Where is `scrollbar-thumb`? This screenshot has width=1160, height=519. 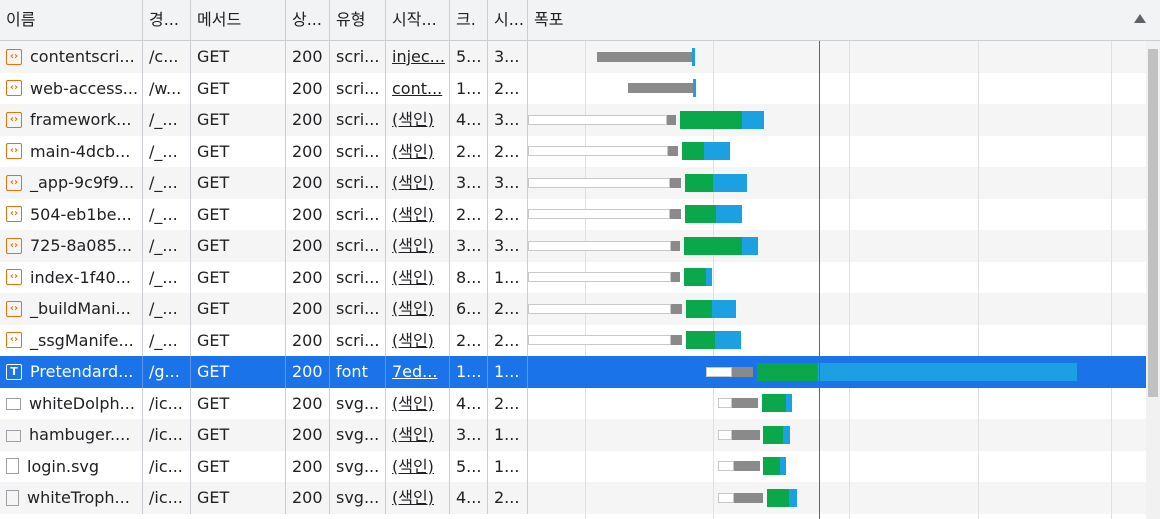 scrollbar-thumb is located at coordinates (1153, 223).